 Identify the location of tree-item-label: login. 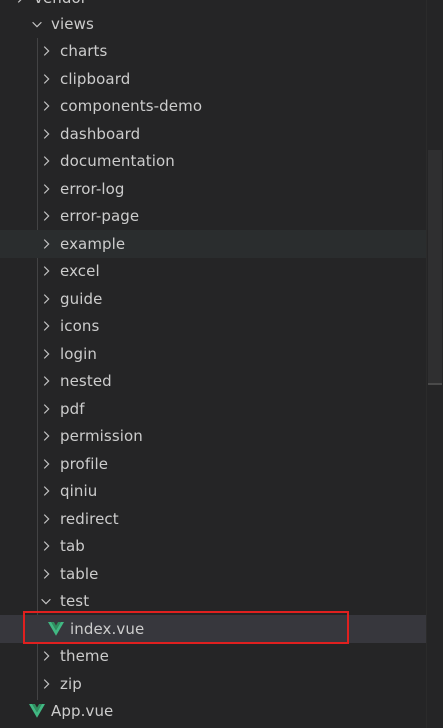
(79, 353).